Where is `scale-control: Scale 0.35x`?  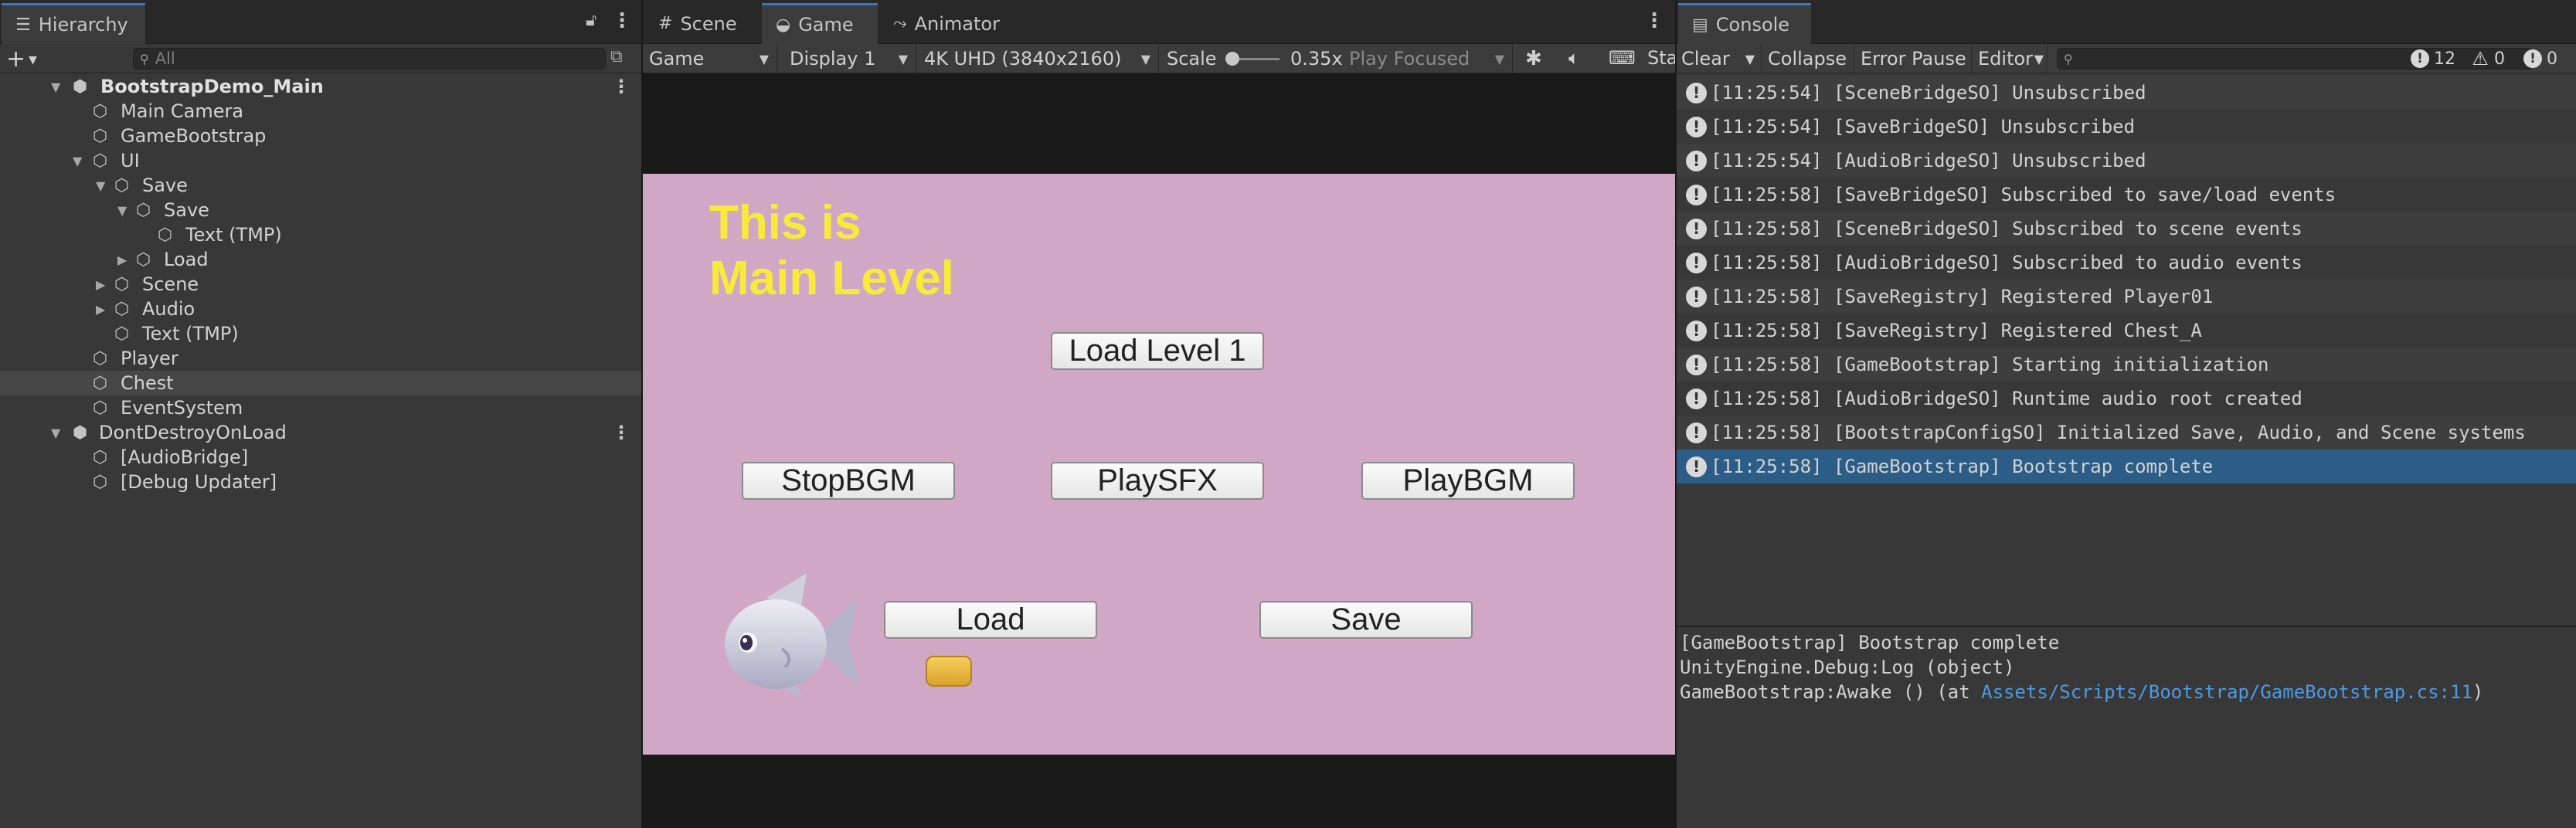 scale-control: Scale 0.35x is located at coordinates (1252, 58).